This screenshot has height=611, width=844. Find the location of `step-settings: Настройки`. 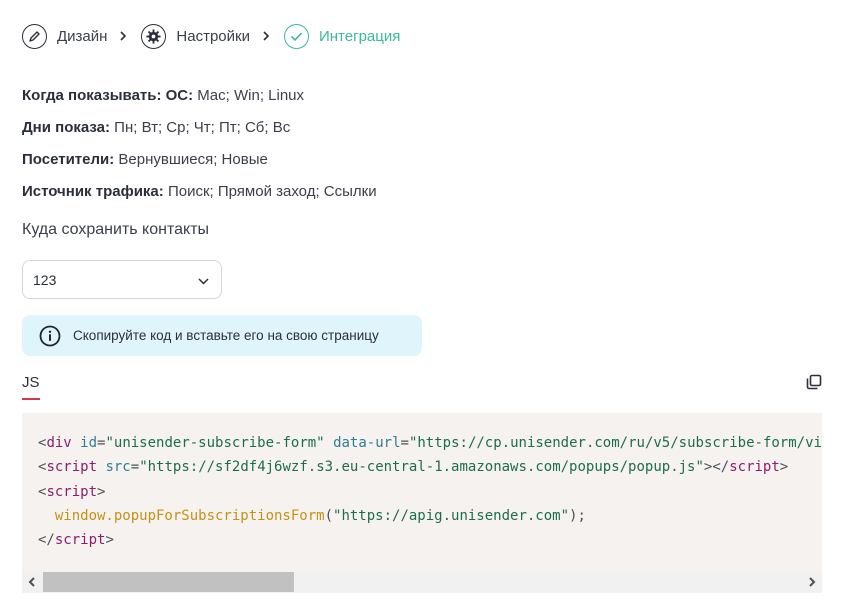

step-settings: Настройки is located at coordinates (195, 36).